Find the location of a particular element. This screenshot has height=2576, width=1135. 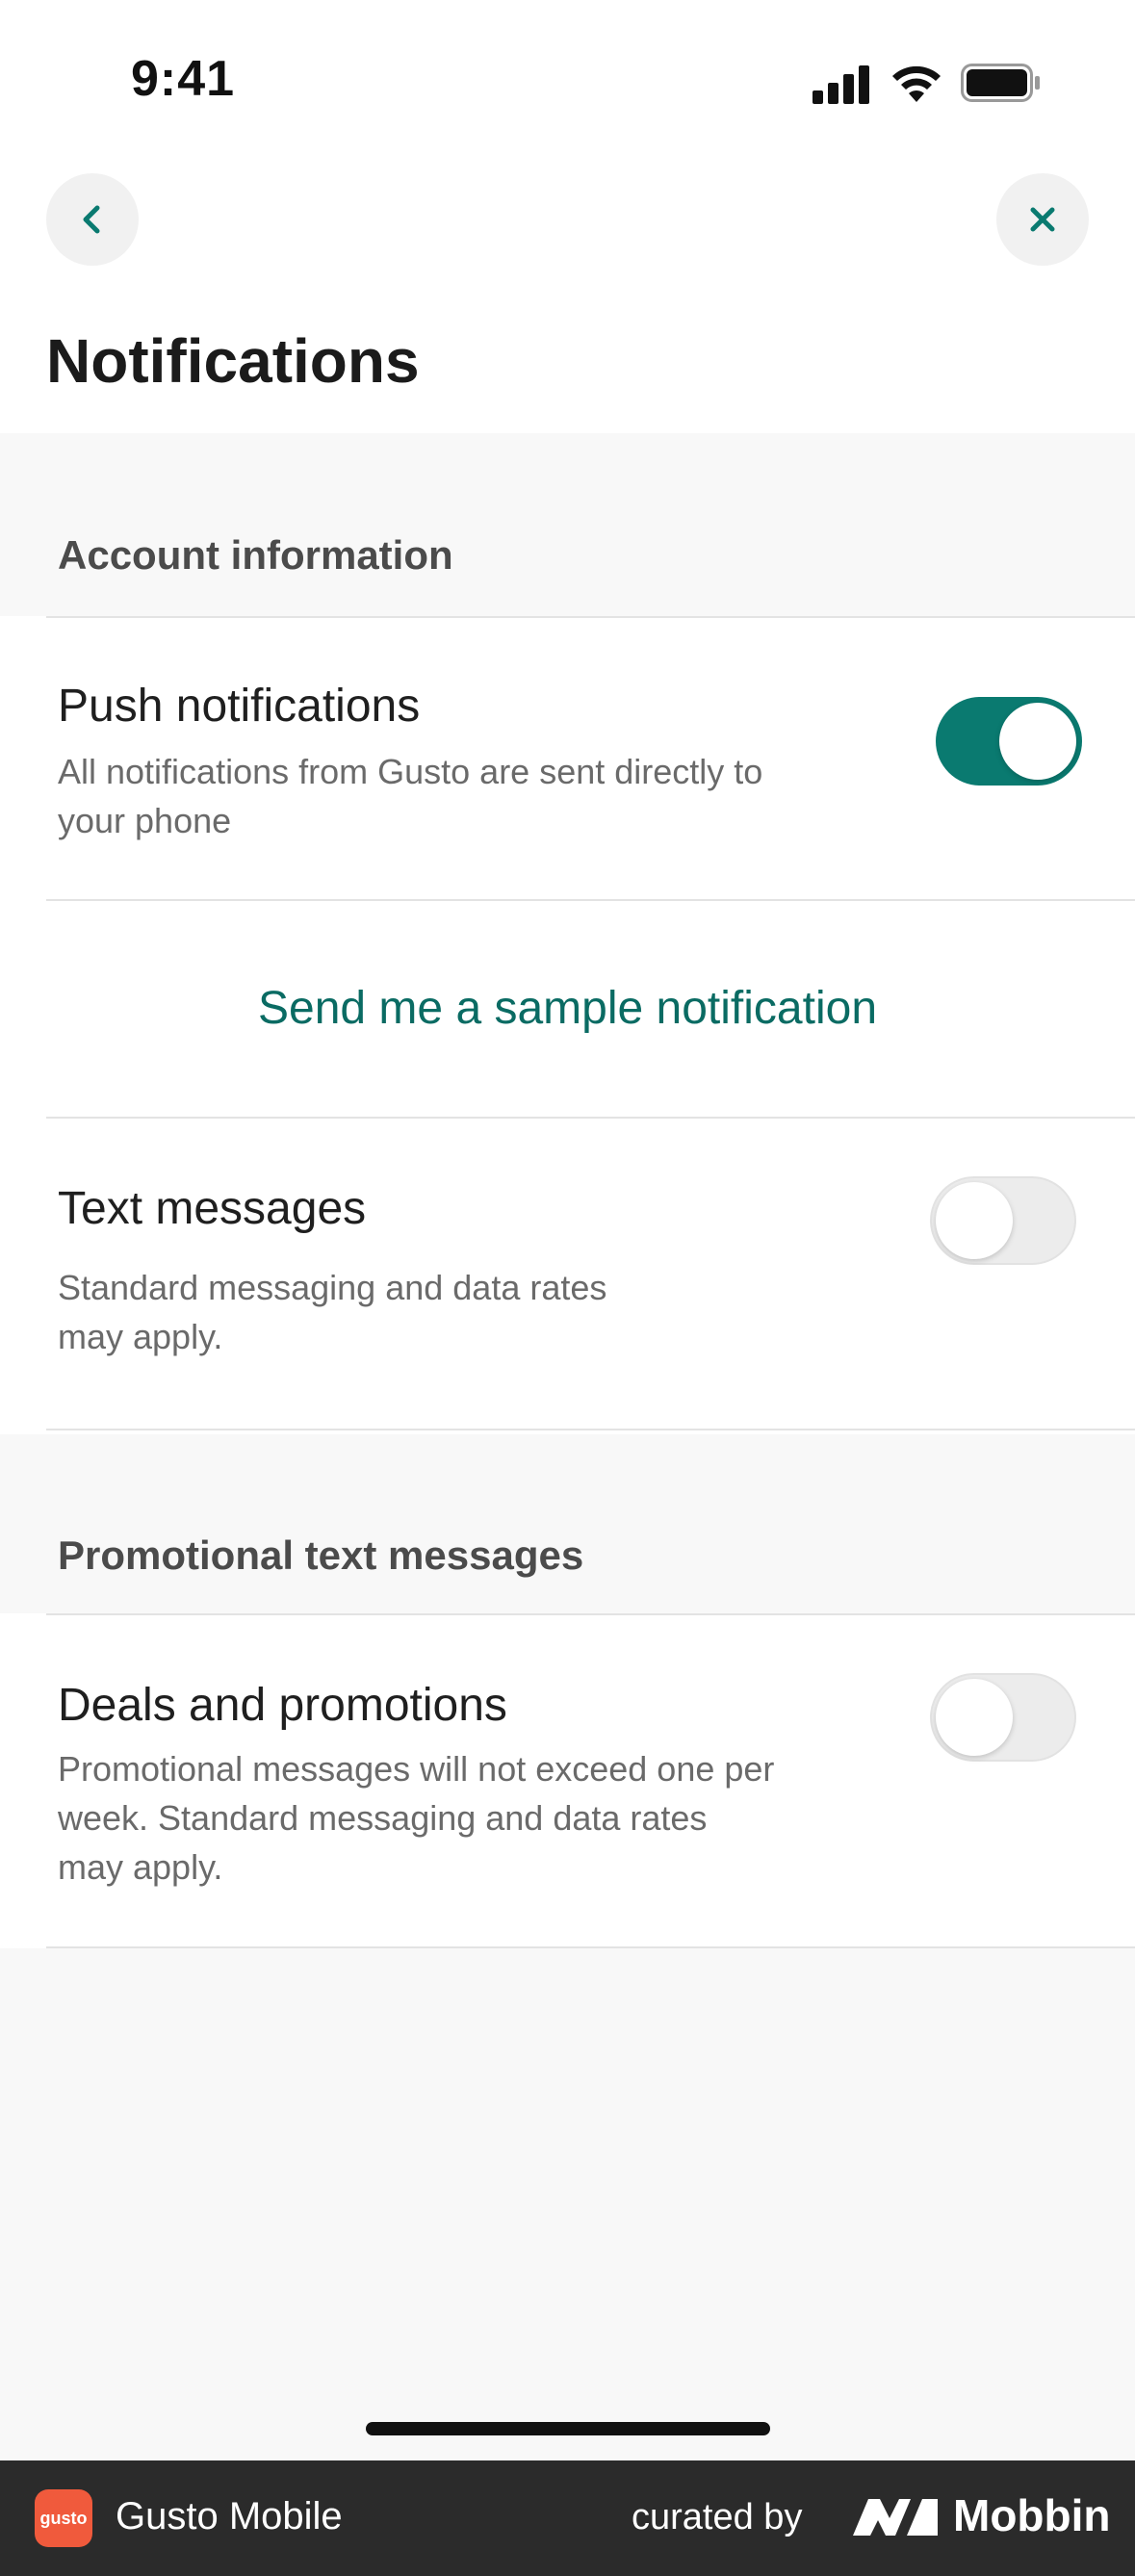

close-icon is located at coordinates (1042, 219).